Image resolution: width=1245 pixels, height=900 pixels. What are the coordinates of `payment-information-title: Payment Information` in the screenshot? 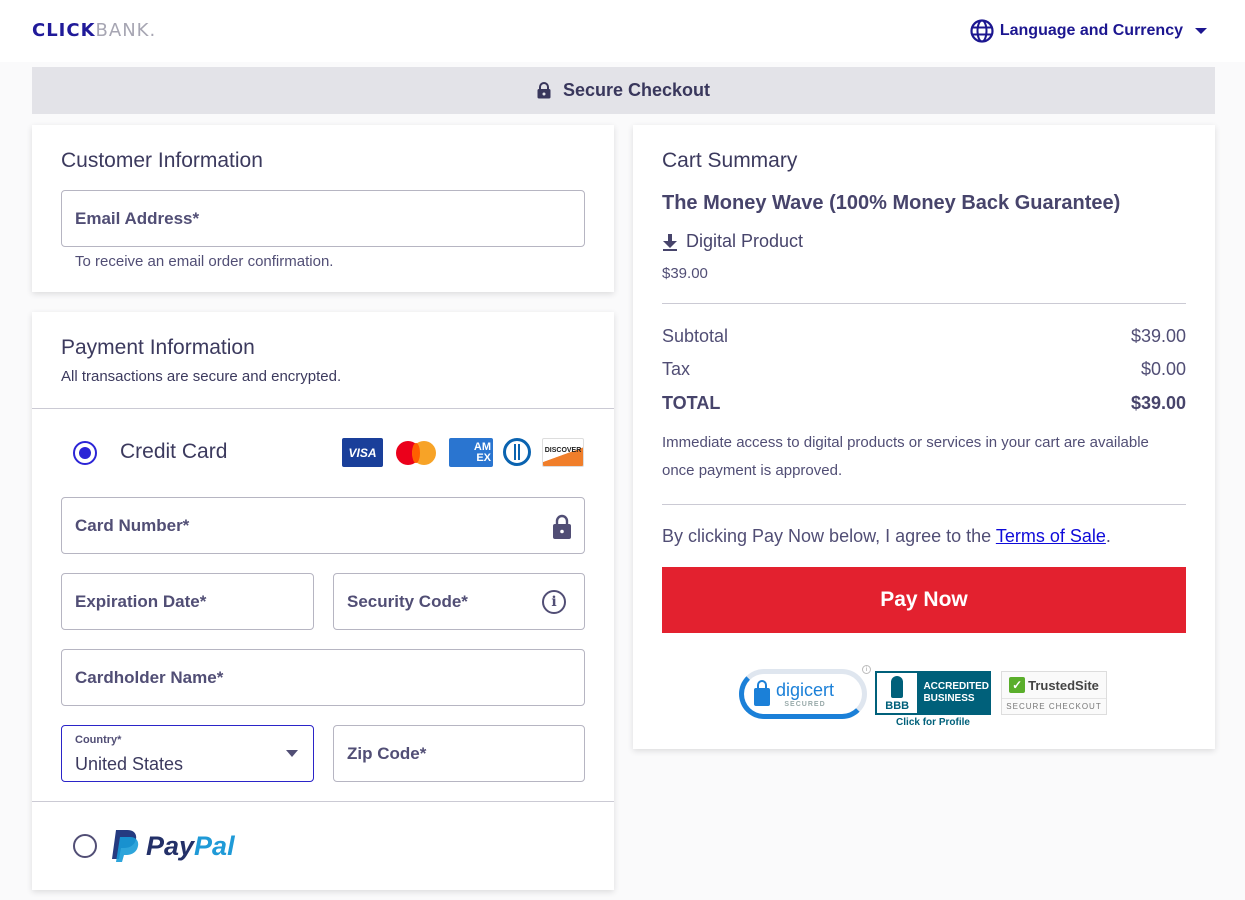 It's located at (158, 347).